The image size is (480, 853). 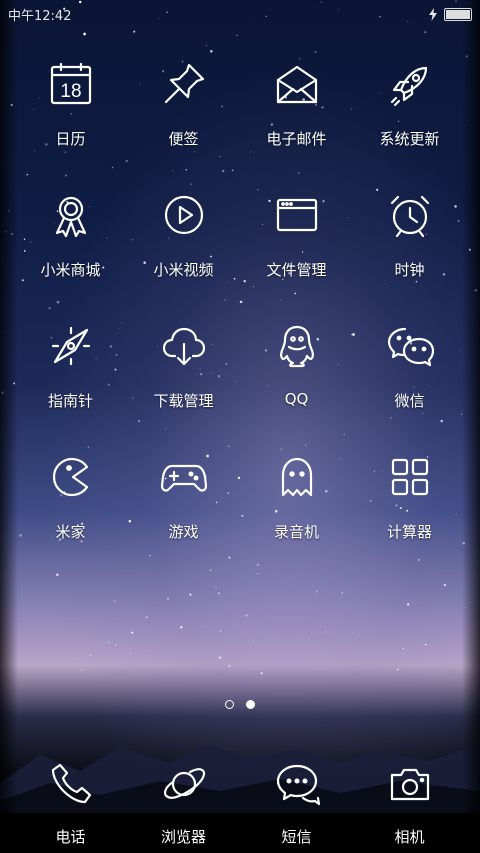 I want to click on apps-alarm-clock: 时钟, so click(x=409, y=250).